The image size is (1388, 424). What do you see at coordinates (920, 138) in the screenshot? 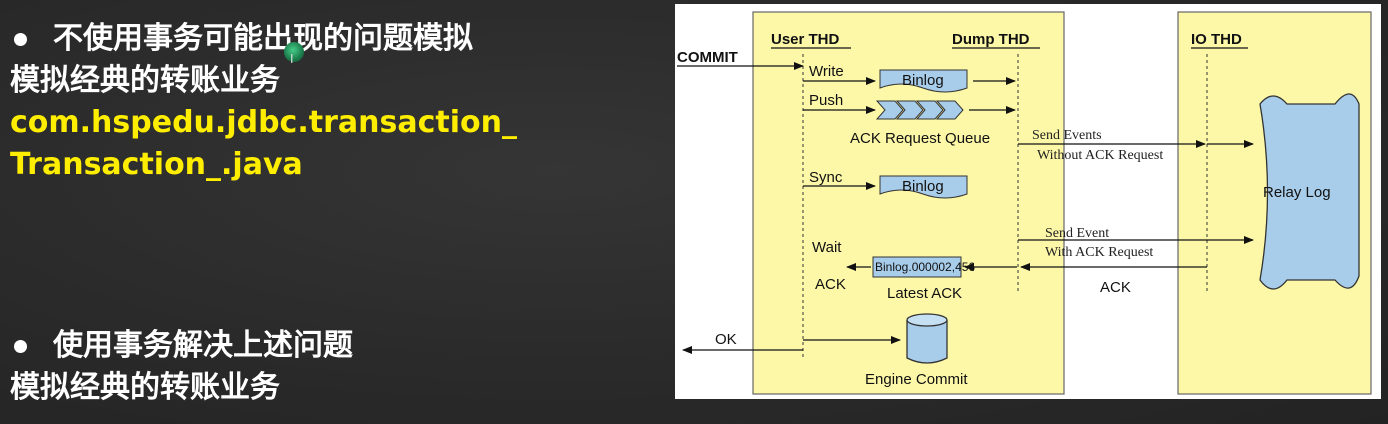
I see `ack-queue-label: ACK Request Queue` at bounding box center [920, 138].